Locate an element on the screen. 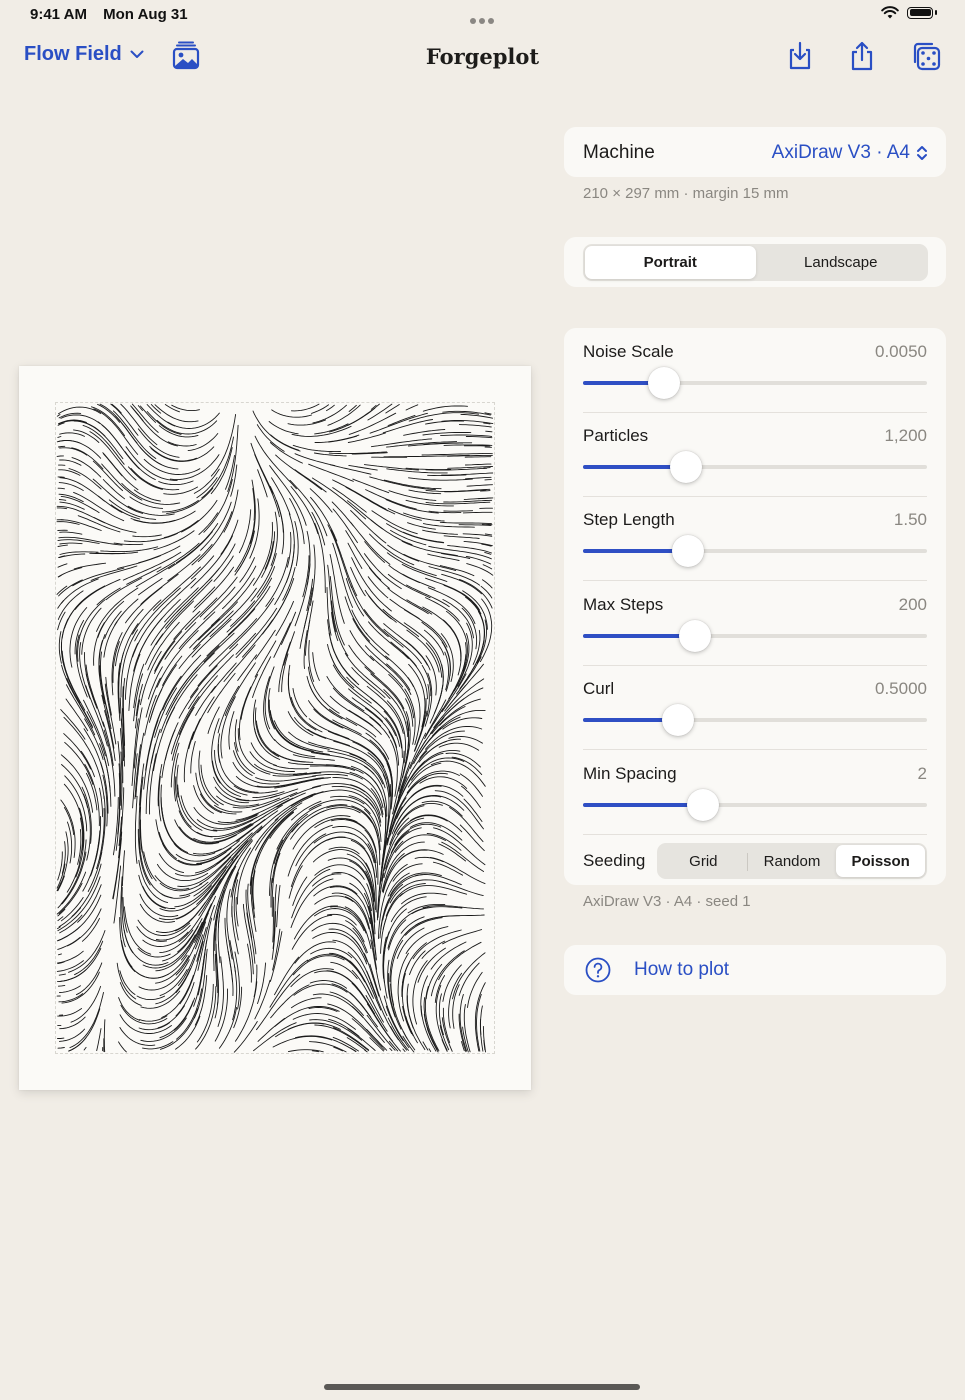 Image resolution: width=965 pixels, height=1400 pixels. param-step-length: Step Length 1.50 is located at coordinates (755, 538).